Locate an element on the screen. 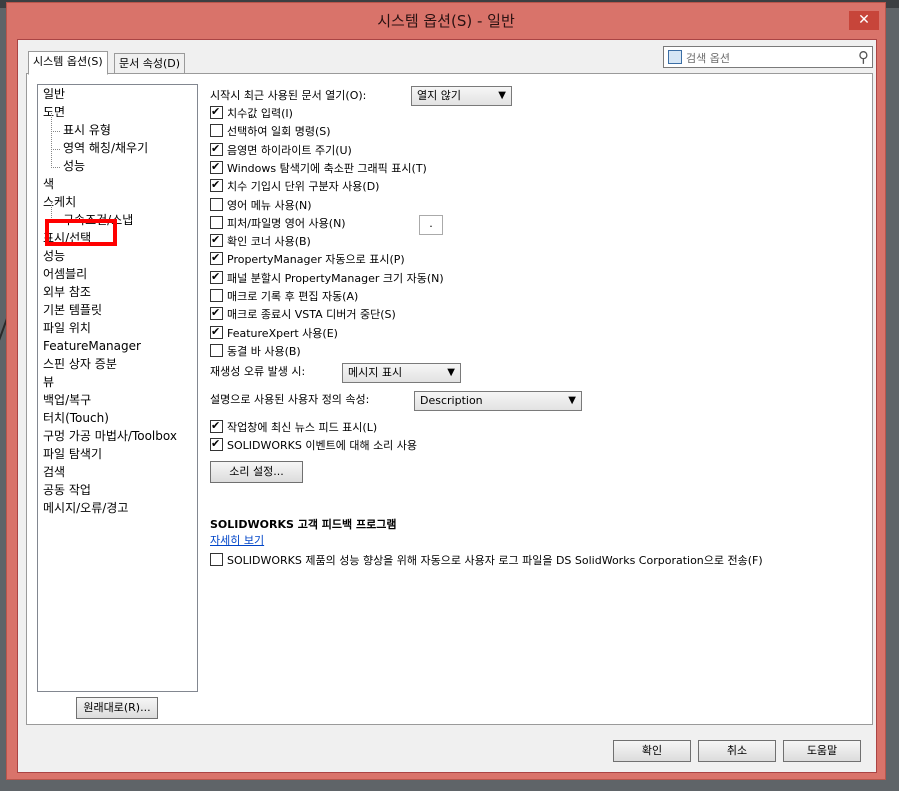 The image size is (899, 791). feedback-link: 자세히 보기 is located at coordinates (237, 541).